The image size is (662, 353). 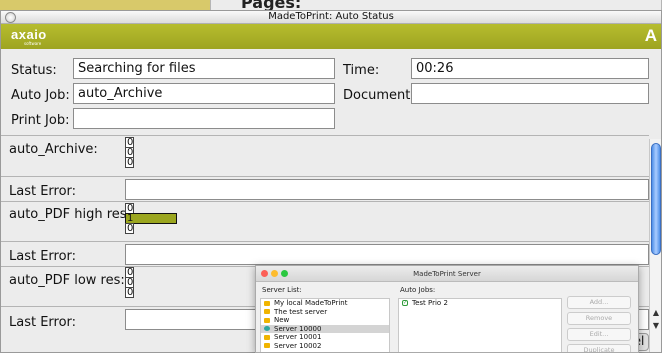 What do you see at coordinates (282, 320) in the screenshot?
I see `server-name: New` at bounding box center [282, 320].